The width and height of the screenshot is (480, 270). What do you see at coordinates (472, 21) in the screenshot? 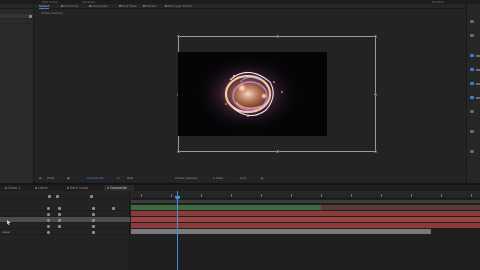
I see `info-icon` at bounding box center [472, 21].